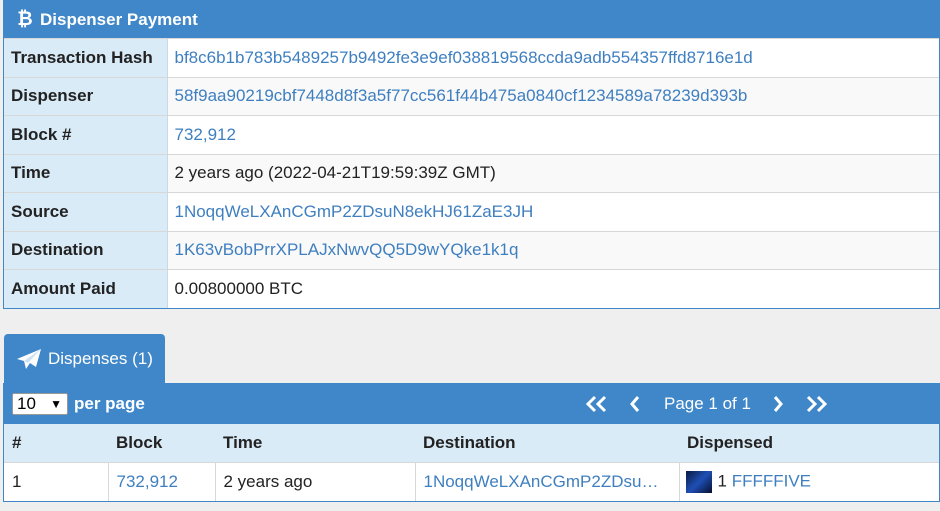 This screenshot has height=511, width=940. I want to click on page-indicator: Page 1 of 1, so click(707, 403).